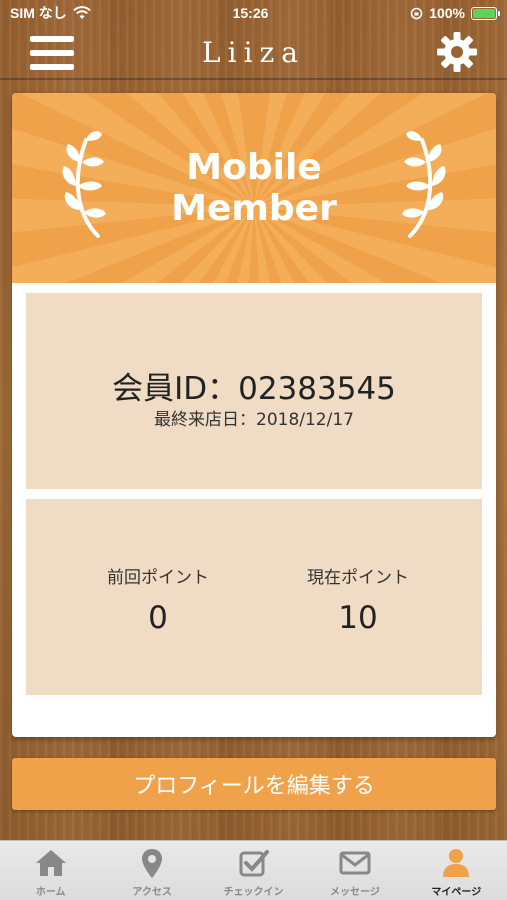 The image size is (507, 900). What do you see at coordinates (254, 784) in the screenshot?
I see `edit-profile-button: プロフィールを編集する` at bounding box center [254, 784].